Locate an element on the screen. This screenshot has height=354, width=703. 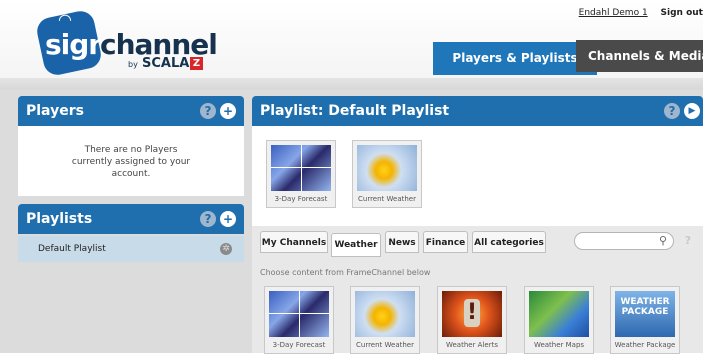
sign-out-link: Sign out is located at coordinates (682, 13).